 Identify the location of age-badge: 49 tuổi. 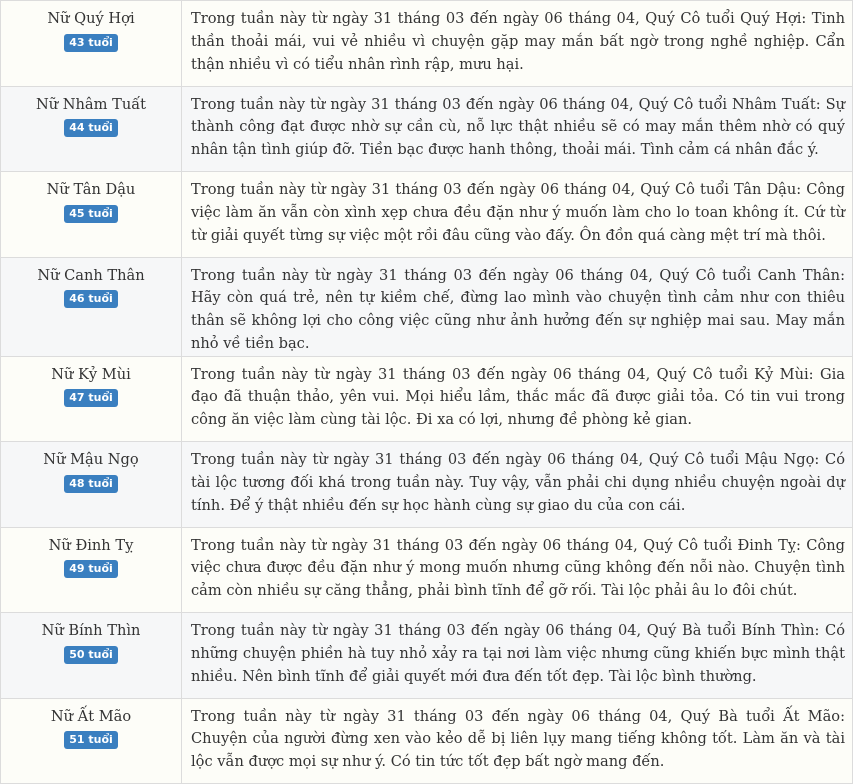
(91, 569).